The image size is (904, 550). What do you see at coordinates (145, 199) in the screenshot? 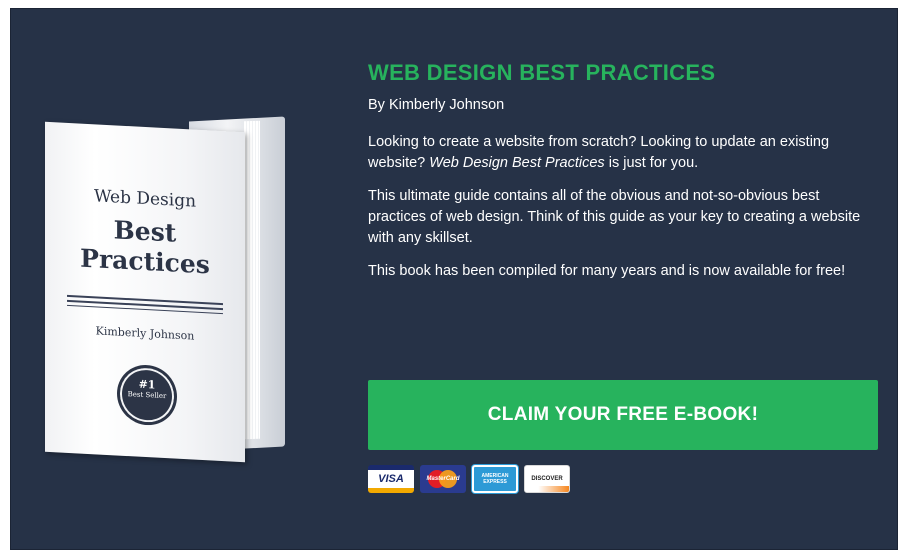
I see `cover-title-small: Web Design` at bounding box center [145, 199].